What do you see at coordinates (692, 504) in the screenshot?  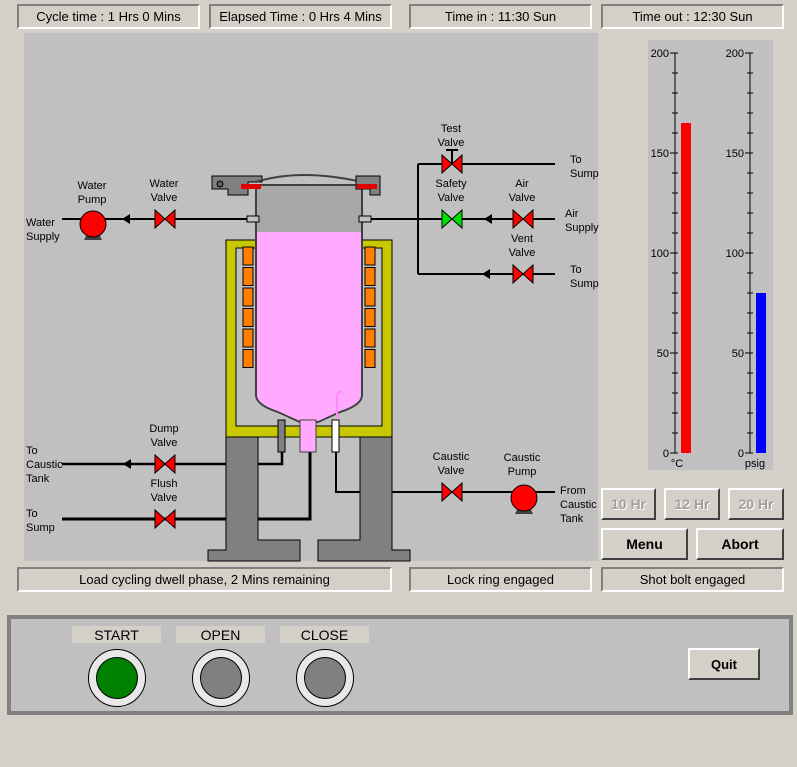 I see `12-hr-button: 12 Hr` at bounding box center [692, 504].